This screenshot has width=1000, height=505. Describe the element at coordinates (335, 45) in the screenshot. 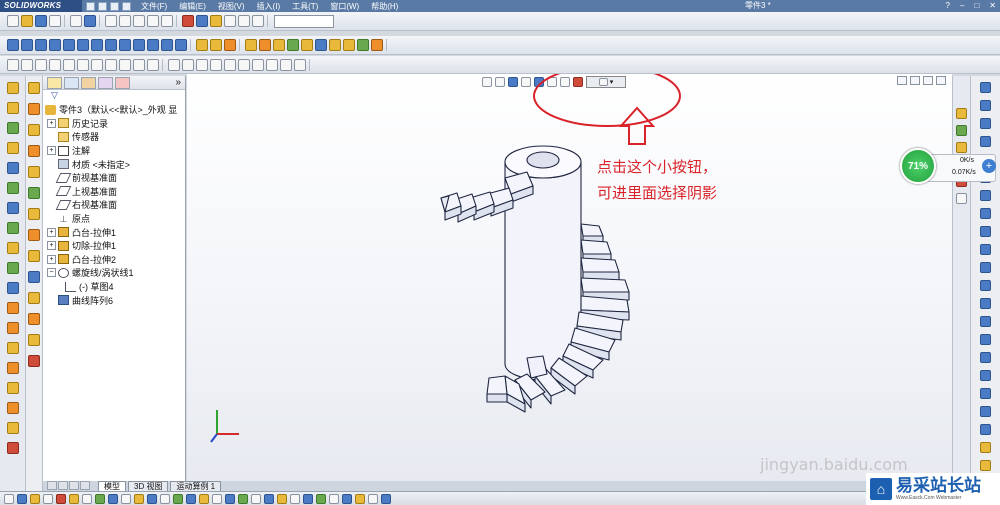

I see `mate-icon` at that location.